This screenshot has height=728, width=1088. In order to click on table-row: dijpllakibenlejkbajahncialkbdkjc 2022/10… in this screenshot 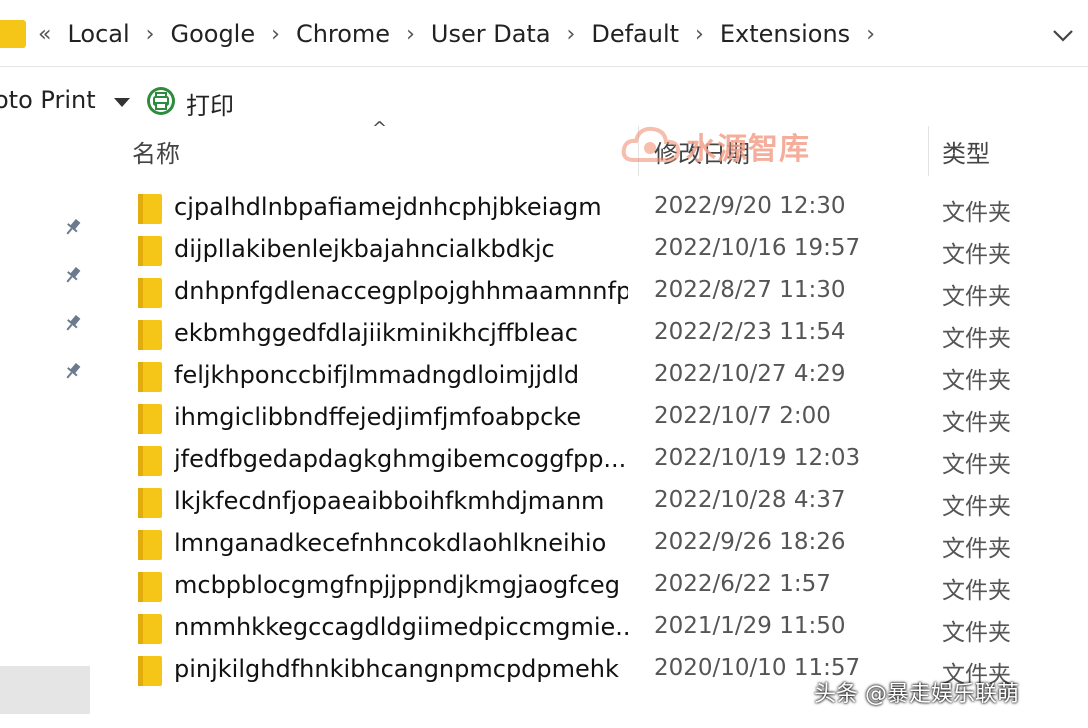, I will do `click(598, 251)`.